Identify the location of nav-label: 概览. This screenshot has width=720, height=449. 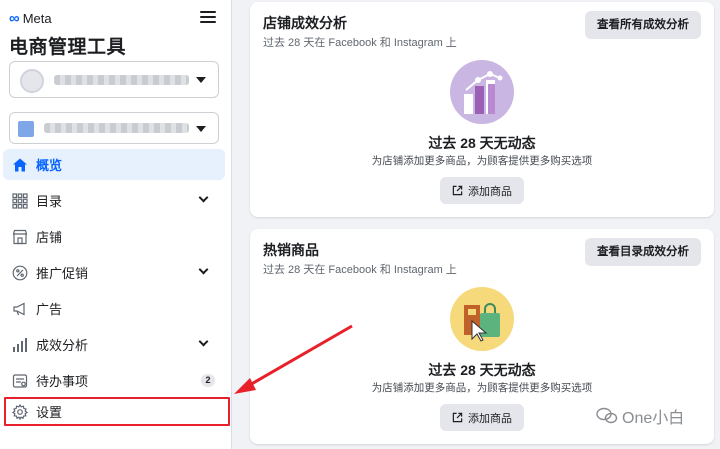
(49, 165).